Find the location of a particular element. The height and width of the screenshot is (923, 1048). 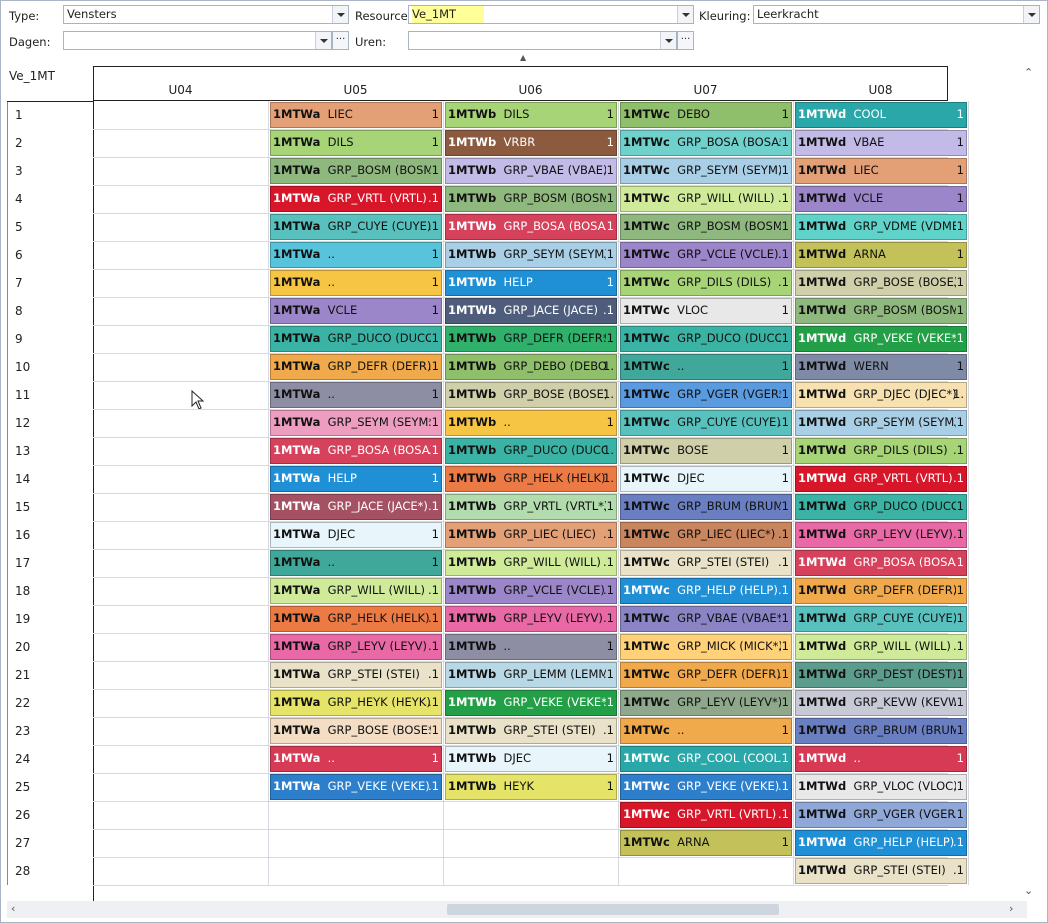

lesson-cell: 1MTWb GRP_HELK (HELK) 1. is located at coordinates (531, 479).